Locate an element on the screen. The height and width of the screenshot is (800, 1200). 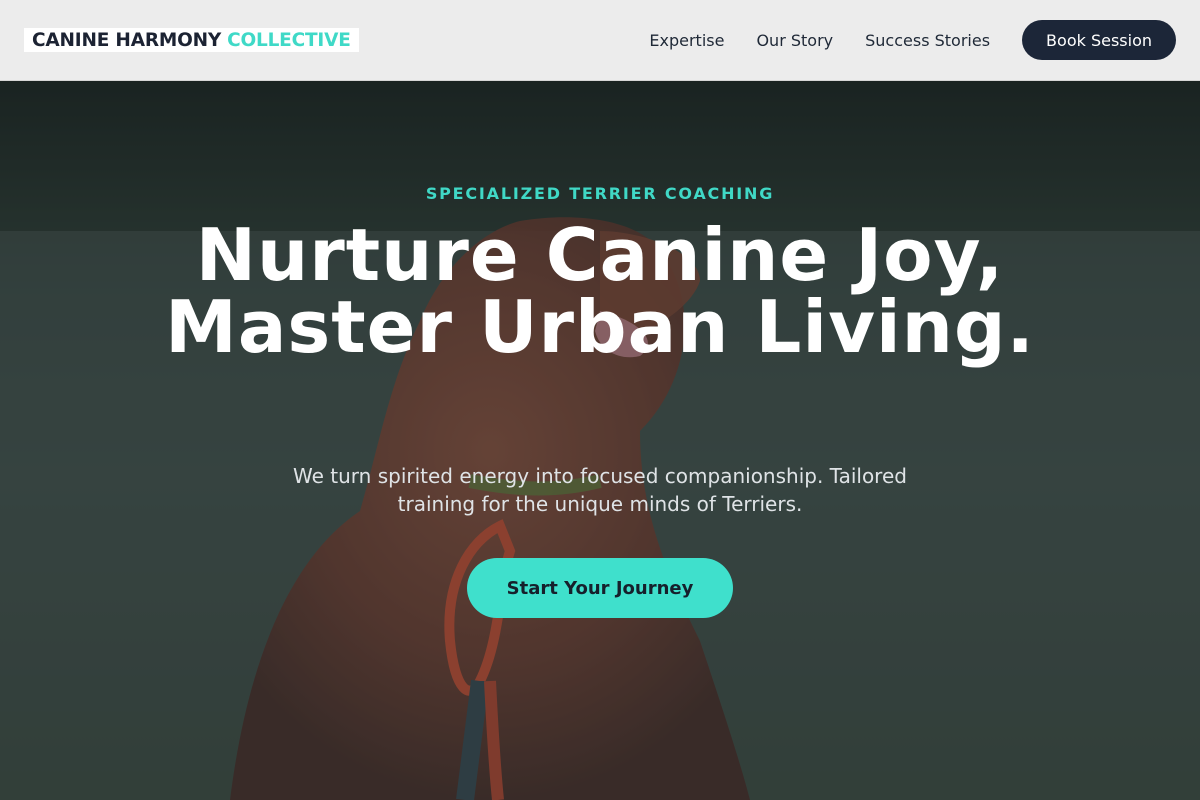
logo-accent-text: COLLECTIVE is located at coordinates (289, 40).